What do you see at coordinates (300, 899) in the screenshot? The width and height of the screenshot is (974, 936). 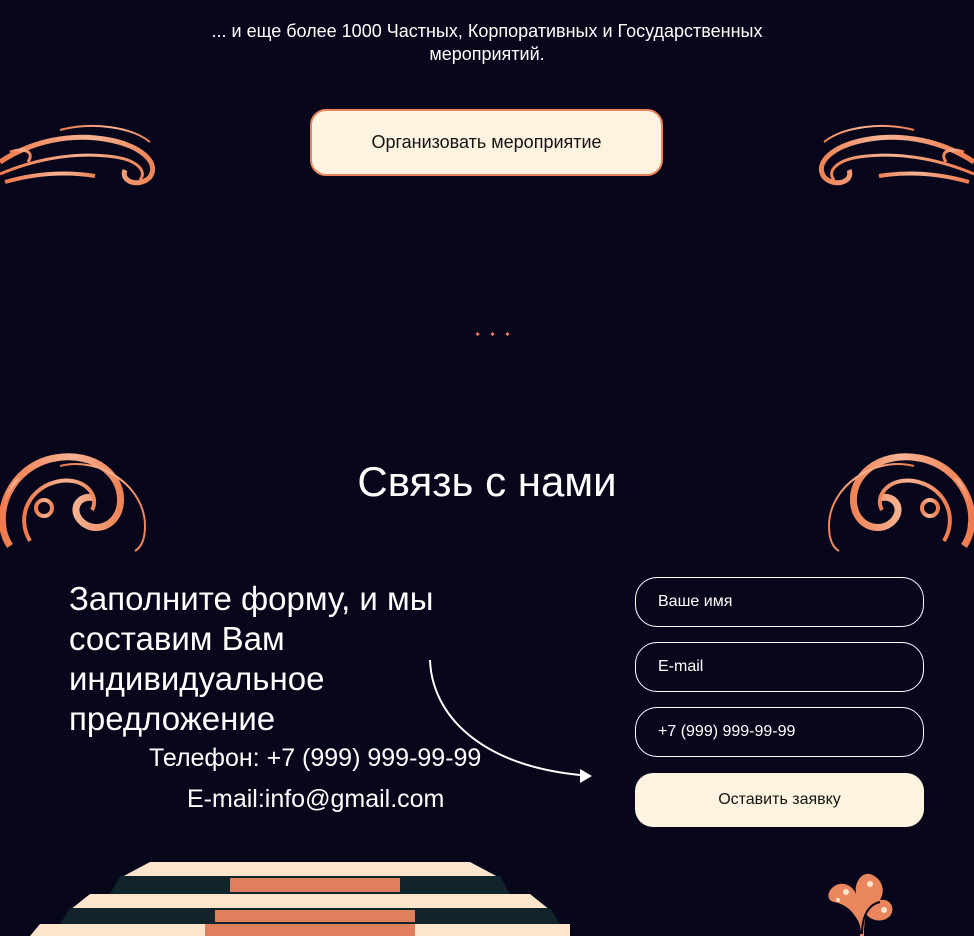 I see `stage-podium-illustration` at bounding box center [300, 899].